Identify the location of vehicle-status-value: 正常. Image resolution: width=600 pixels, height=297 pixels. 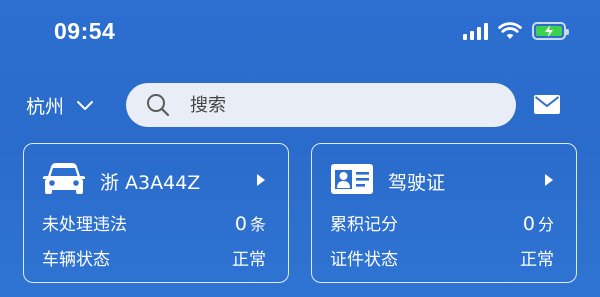
(249, 260).